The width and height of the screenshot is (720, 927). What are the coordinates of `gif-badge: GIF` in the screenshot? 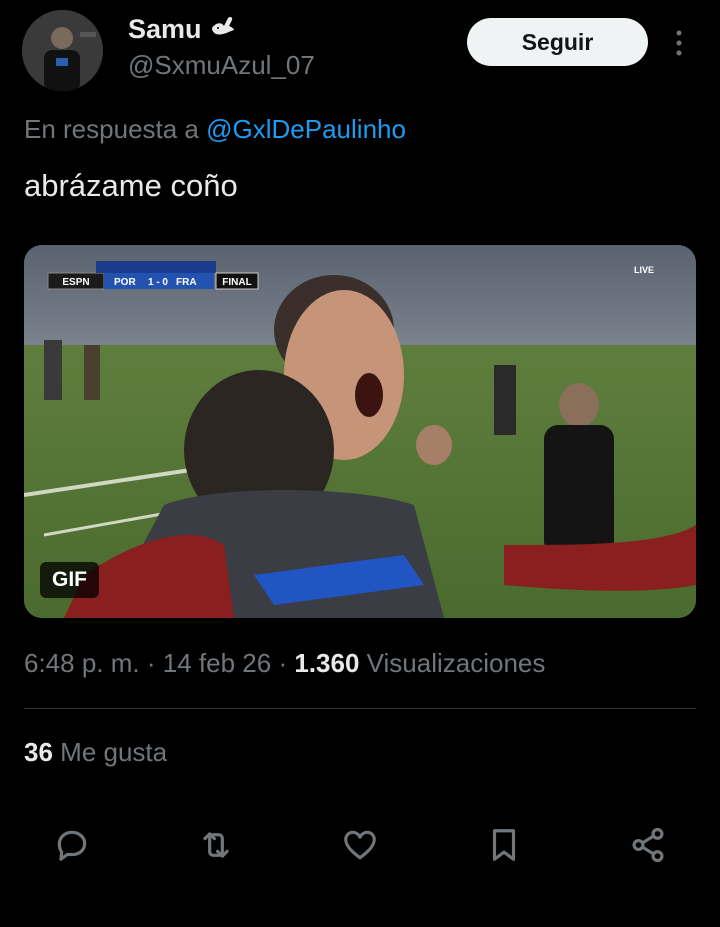 It's located at (69, 580).